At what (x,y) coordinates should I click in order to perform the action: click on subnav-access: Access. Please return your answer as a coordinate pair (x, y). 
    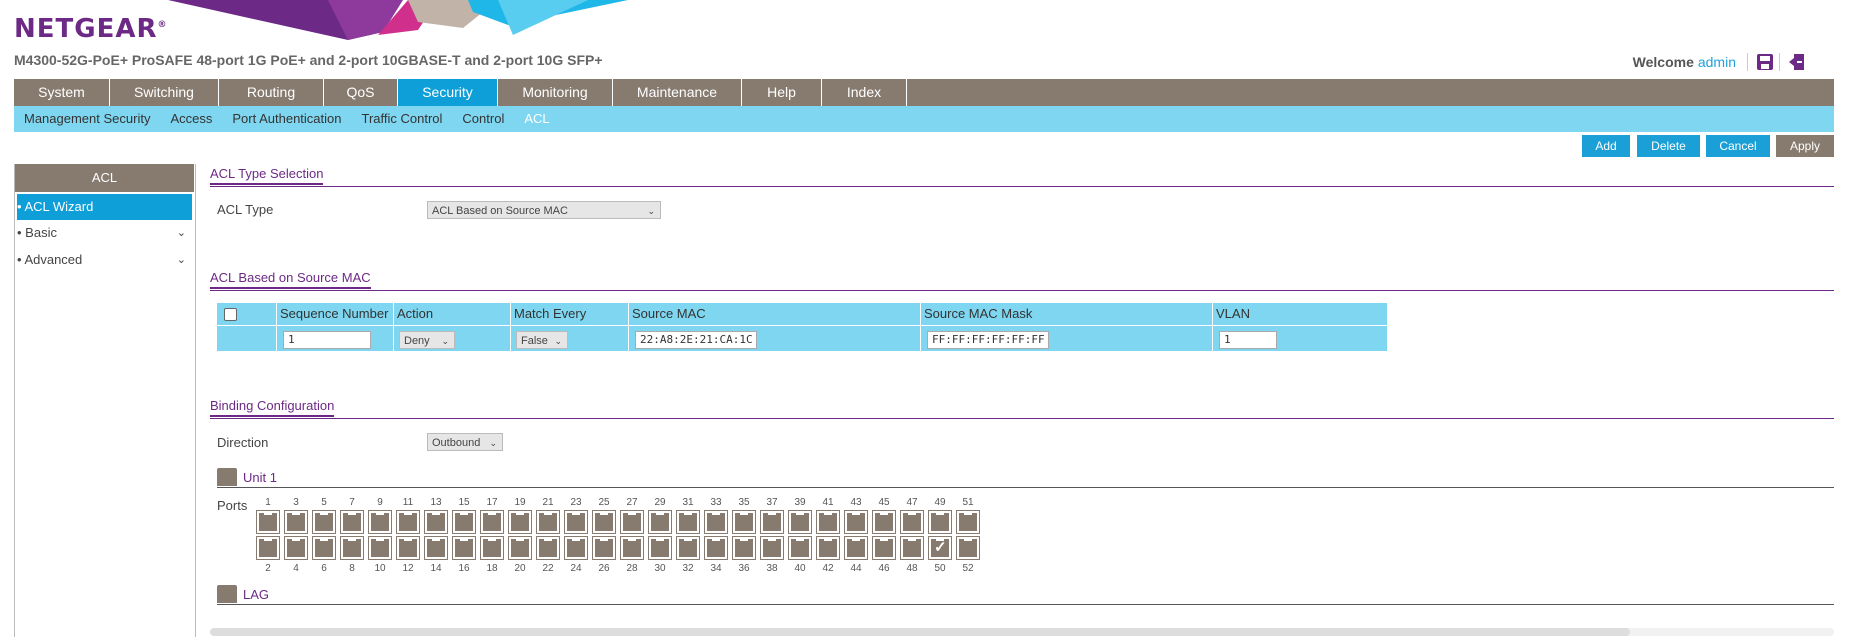
    Looking at the image, I should click on (191, 119).